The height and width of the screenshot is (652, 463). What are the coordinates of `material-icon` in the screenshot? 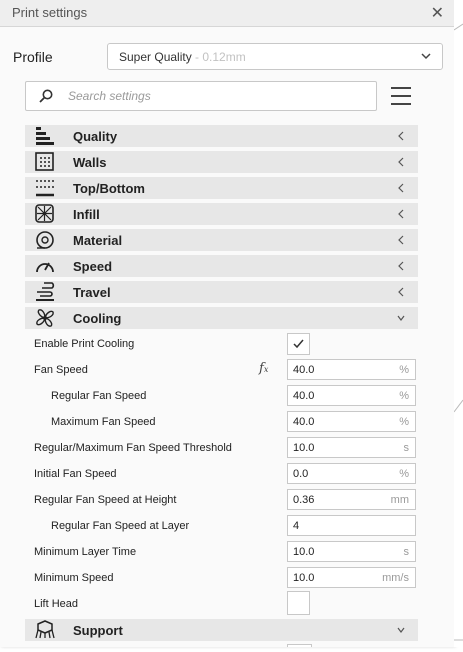 It's located at (45, 240).